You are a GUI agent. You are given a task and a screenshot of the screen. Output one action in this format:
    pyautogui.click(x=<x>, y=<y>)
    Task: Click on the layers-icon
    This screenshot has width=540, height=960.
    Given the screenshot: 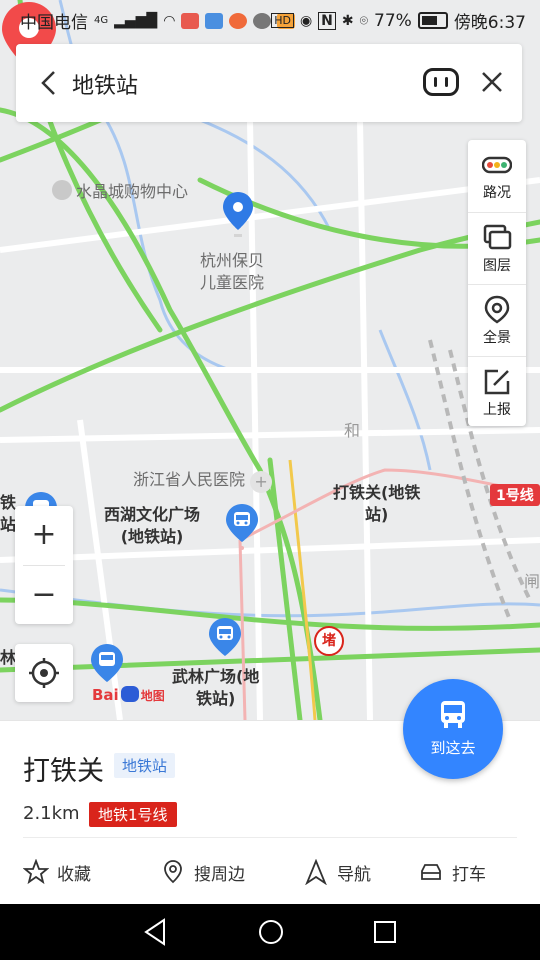 What is the action you would take?
    pyautogui.click(x=497, y=237)
    